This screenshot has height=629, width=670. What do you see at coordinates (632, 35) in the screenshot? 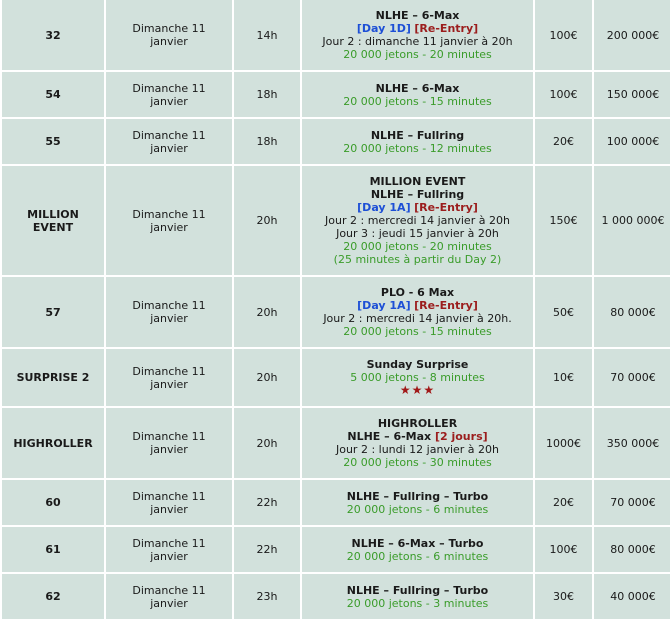
I see `prize-pool-cell: 200 000€` at bounding box center [632, 35].